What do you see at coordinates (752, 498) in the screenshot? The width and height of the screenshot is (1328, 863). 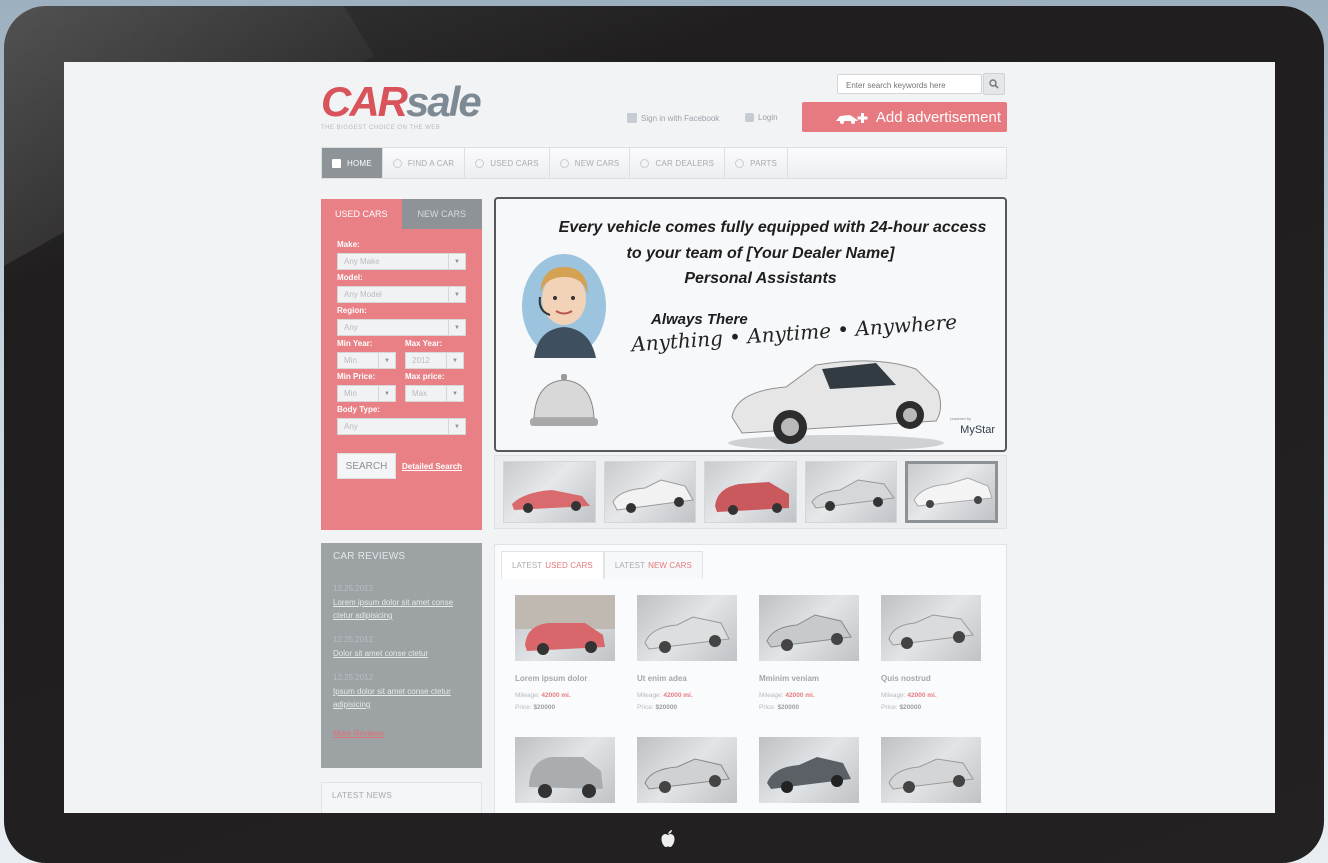 I see `red-hatchback-image` at bounding box center [752, 498].